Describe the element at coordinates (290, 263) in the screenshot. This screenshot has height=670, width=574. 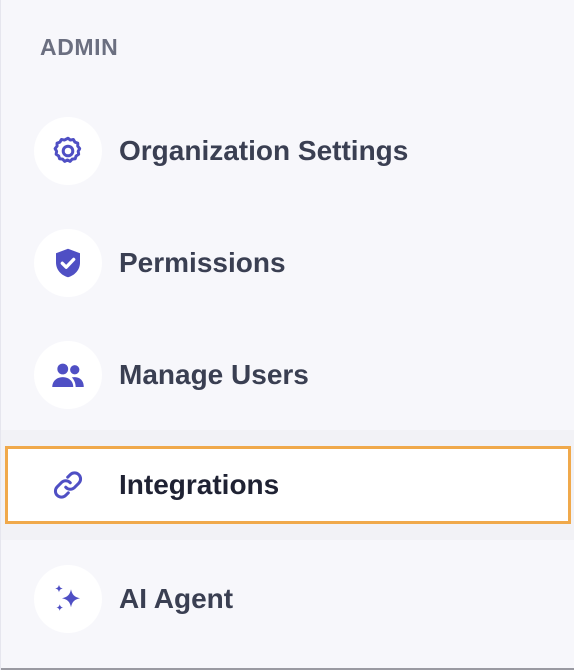
I see `sidebar-item-permissions: Permissions` at that location.